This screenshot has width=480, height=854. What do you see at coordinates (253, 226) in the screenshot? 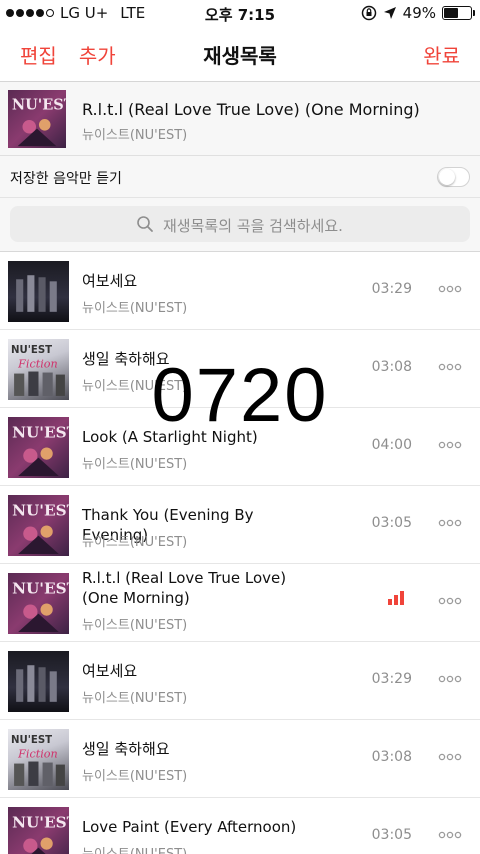
I see `search-placeholder: 재생목록의 곡을 검색하세요.` at bounding box center [253, 226].